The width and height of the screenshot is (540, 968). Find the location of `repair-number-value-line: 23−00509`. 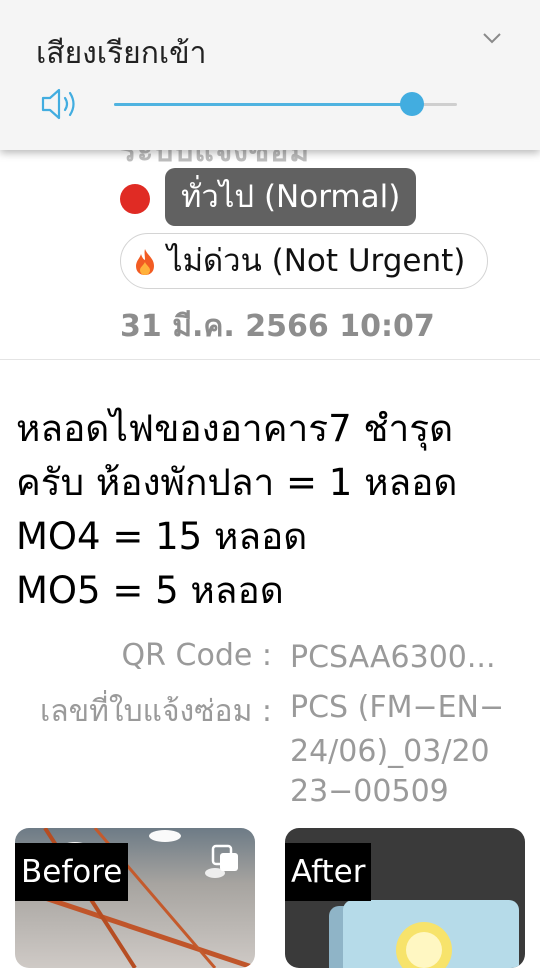

repair-number-value-line: 23−00509 is located at coordinates (369, 791).